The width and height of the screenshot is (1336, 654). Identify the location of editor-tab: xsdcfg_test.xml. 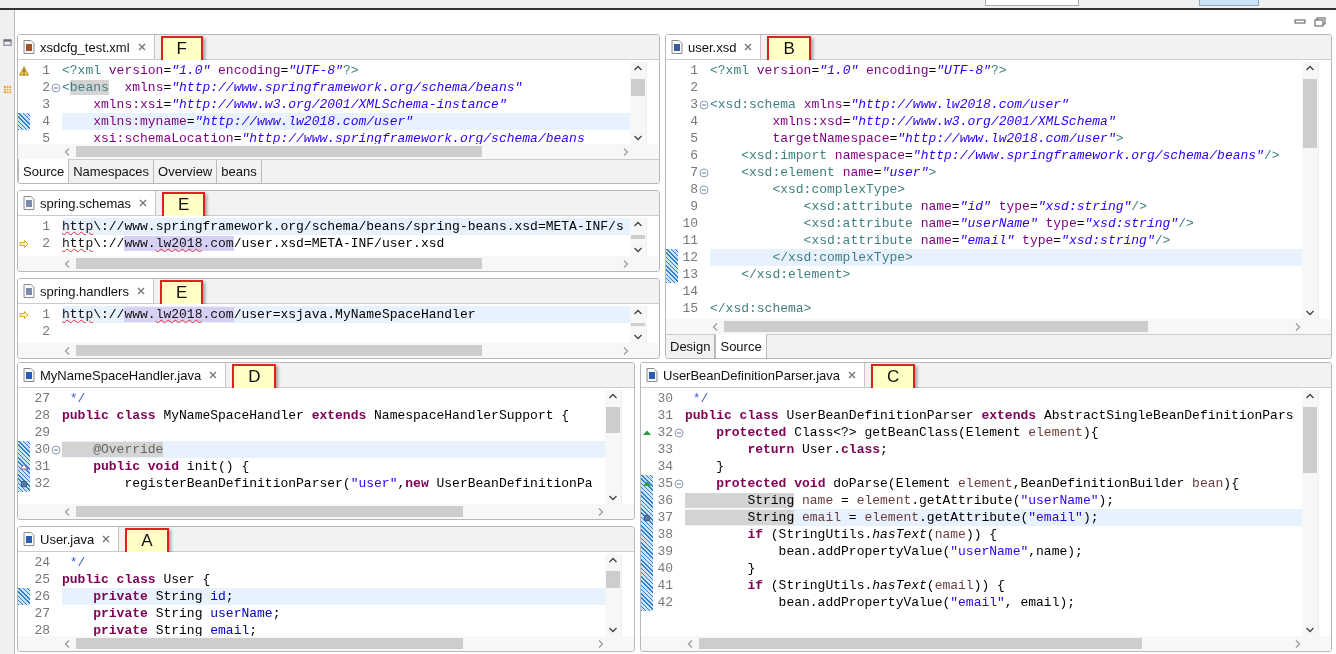
(86, 47).